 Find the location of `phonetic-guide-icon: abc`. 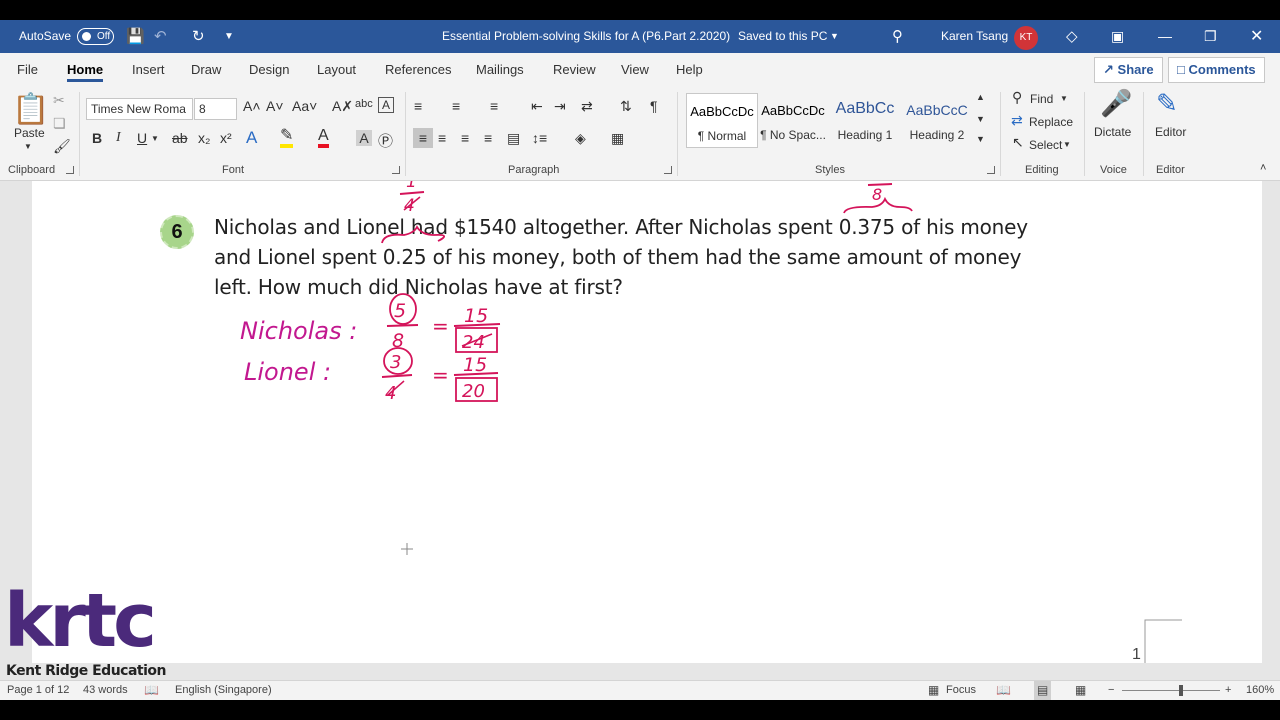

phonetic-guide-icon: abc is located at coordinates (364, 104).